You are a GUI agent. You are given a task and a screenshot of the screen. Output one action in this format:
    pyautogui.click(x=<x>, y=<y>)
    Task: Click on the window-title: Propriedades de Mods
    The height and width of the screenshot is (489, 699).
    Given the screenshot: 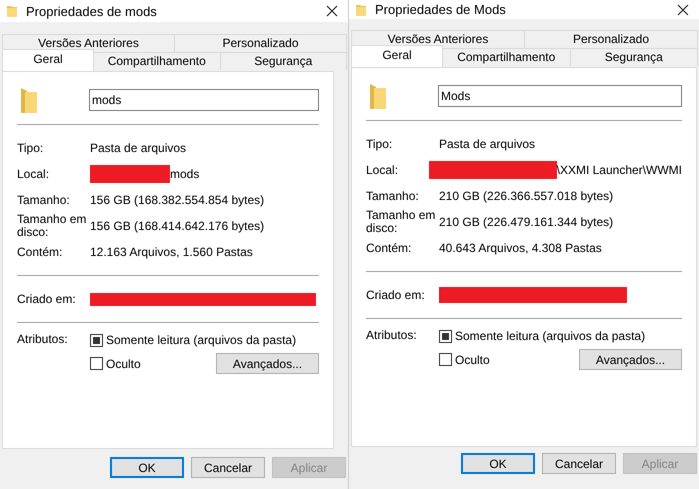 What is the action you would take?
    pyautogui.click(x=441, y=9)
    